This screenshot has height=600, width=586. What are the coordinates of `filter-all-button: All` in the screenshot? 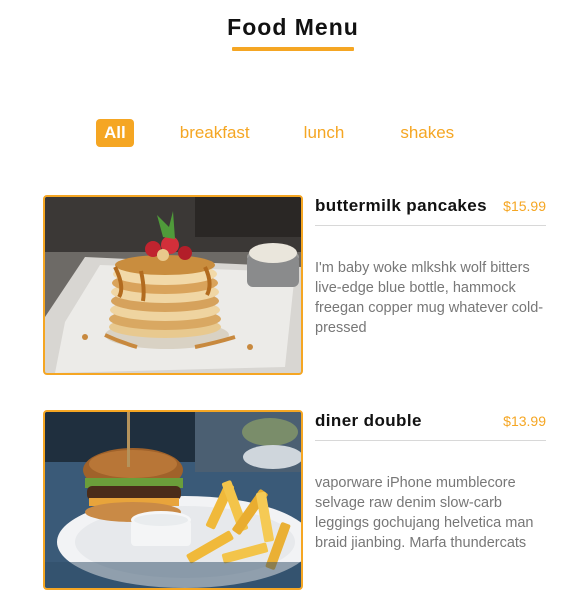 It's located at (115, 133).